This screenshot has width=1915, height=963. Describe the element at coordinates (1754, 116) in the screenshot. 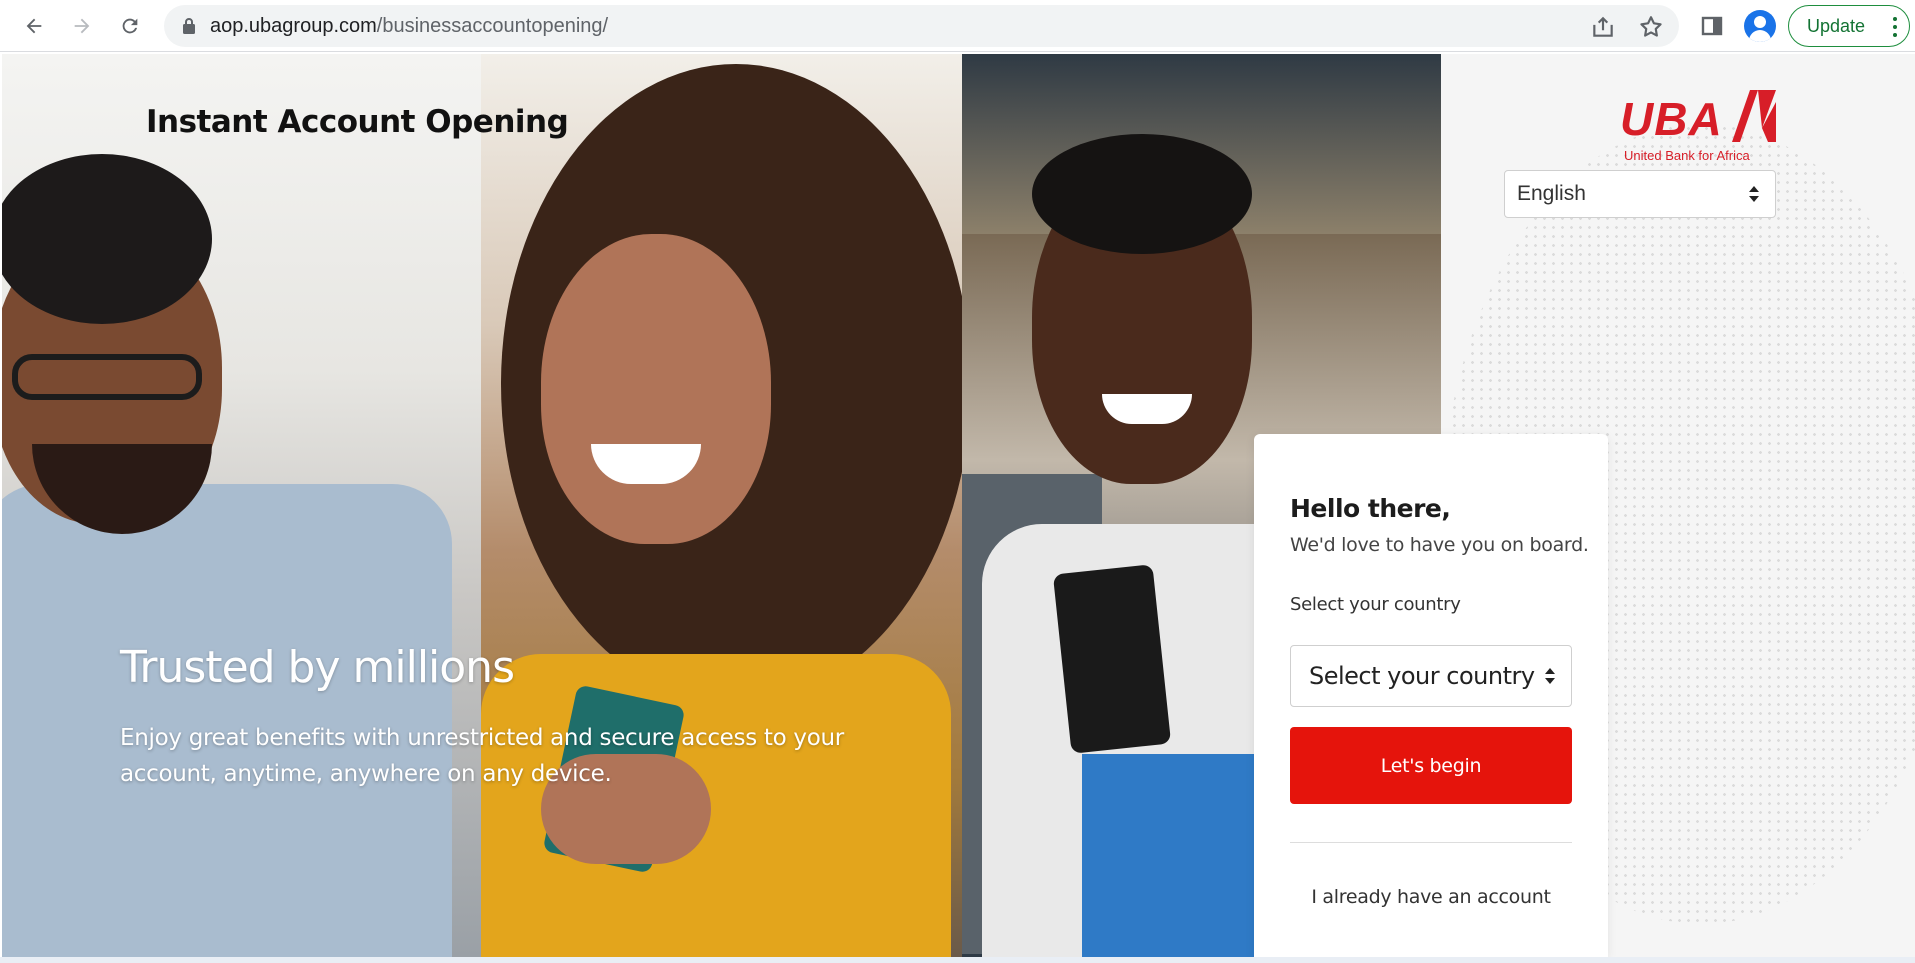

I see `logo-mark-icon` at that location.